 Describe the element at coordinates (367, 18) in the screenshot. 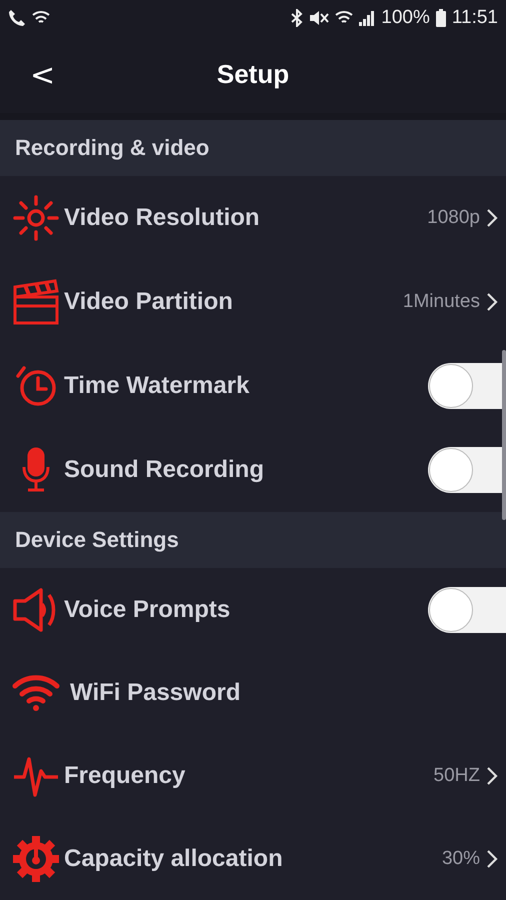

I see `signal-icon` at that location.